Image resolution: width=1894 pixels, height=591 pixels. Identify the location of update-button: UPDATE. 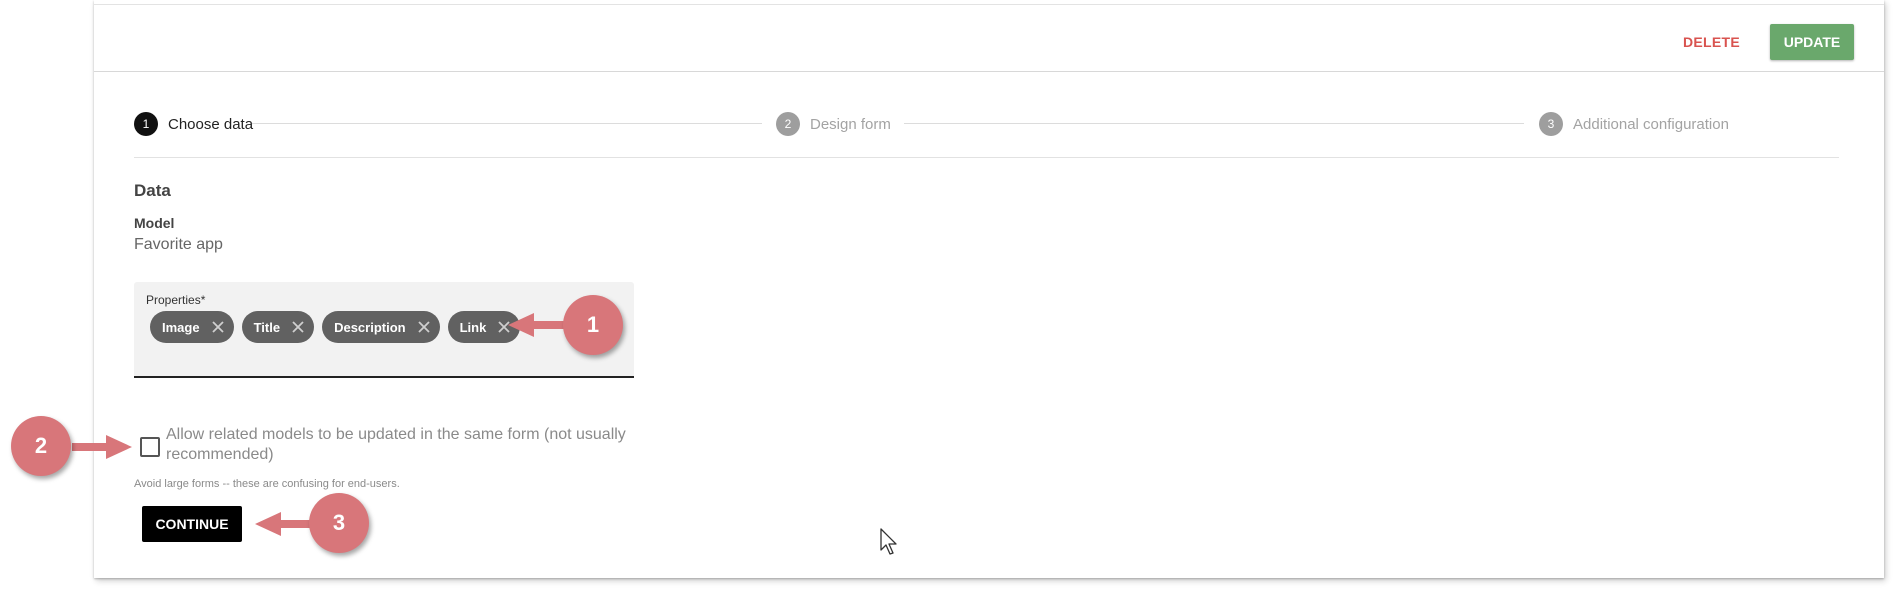
(1812, 42).